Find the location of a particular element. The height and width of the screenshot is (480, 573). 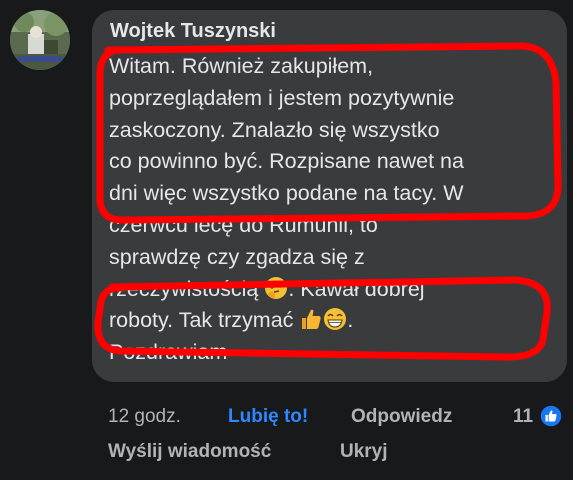

comment-line-text: . is located at coordinates (350, 320).